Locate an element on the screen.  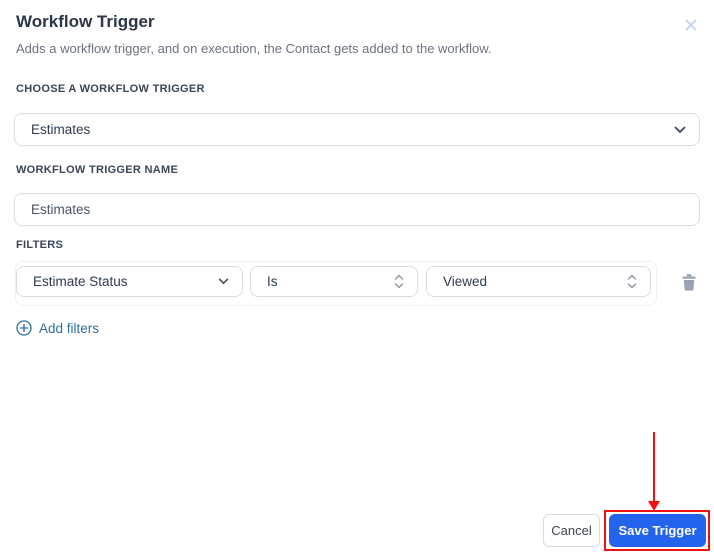
workflow-trigger-select-value: Estimates is located at coordinates (61, 129).